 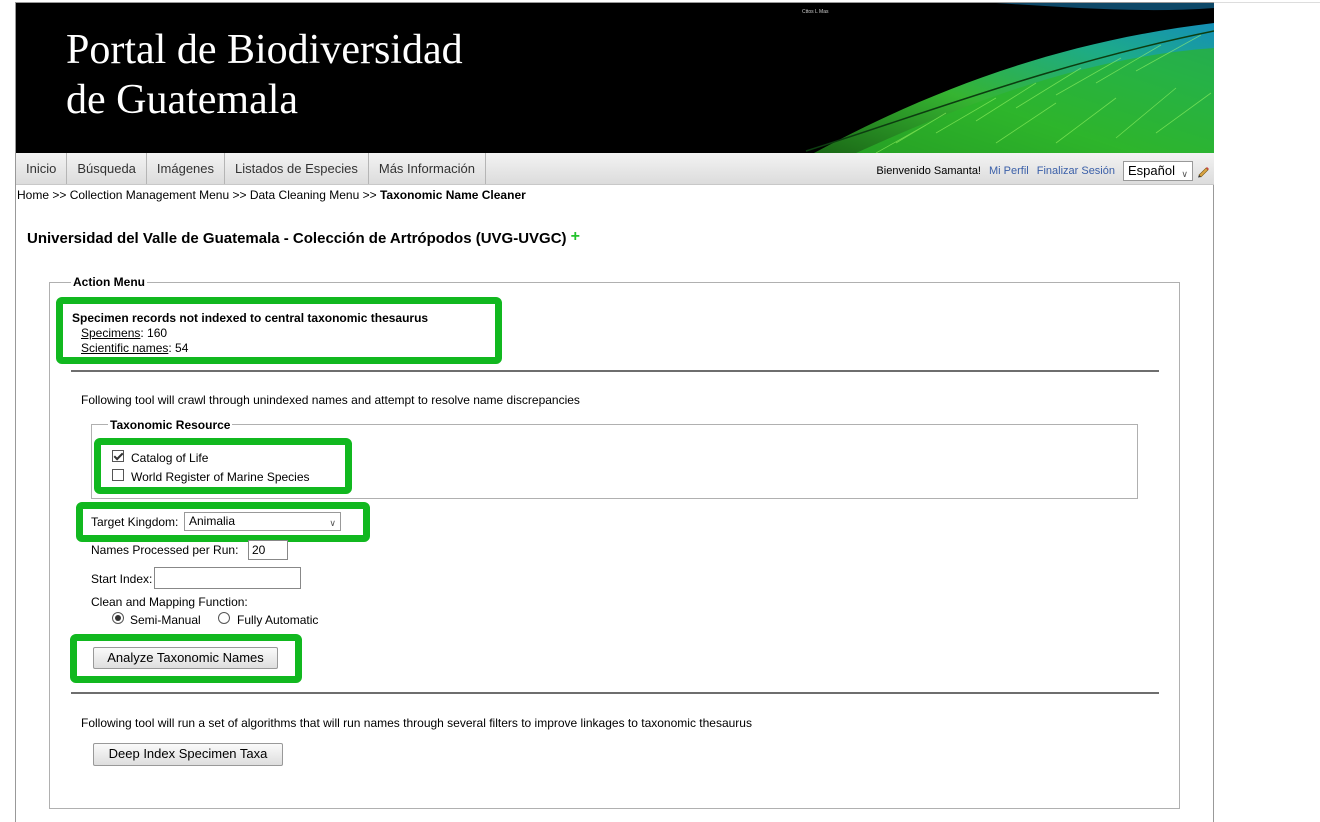 What do you see at coordinates (118, 456) in the screenshot?
I see `catalog-of-life-checkbox` at bounding box center [118, 456].